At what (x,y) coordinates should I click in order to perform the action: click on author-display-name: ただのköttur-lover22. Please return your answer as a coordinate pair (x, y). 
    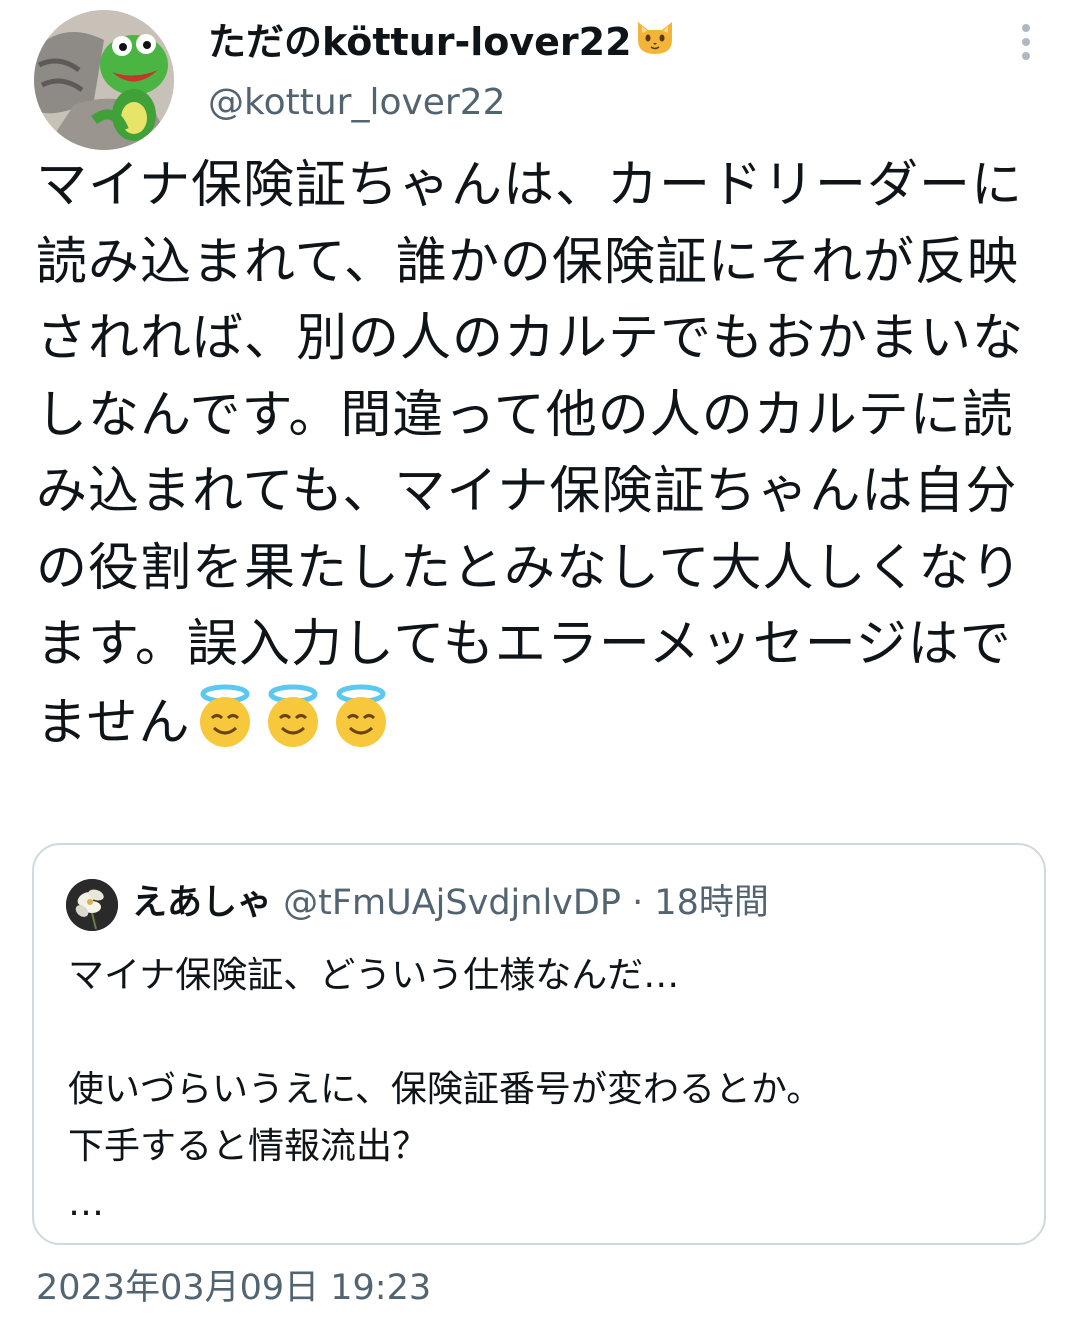
    Looking at the image, I should click on (442, 43).